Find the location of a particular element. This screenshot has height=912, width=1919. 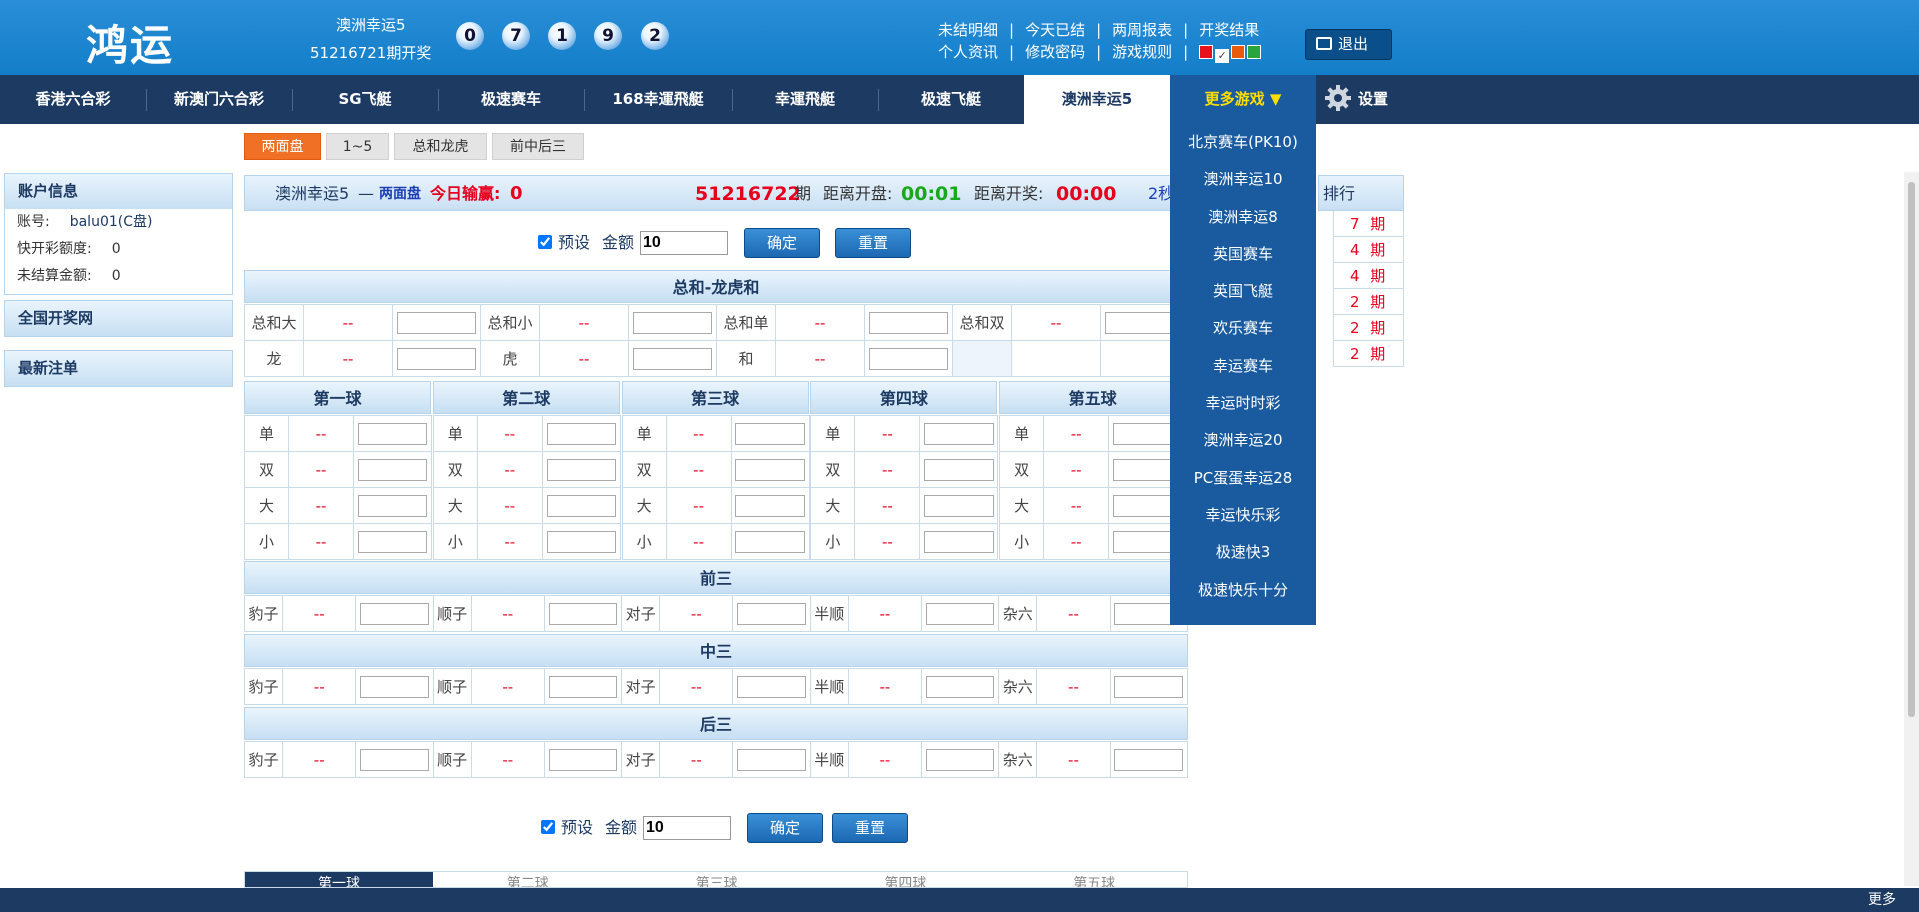

scrollbar is located at coordinates (1911, 529).